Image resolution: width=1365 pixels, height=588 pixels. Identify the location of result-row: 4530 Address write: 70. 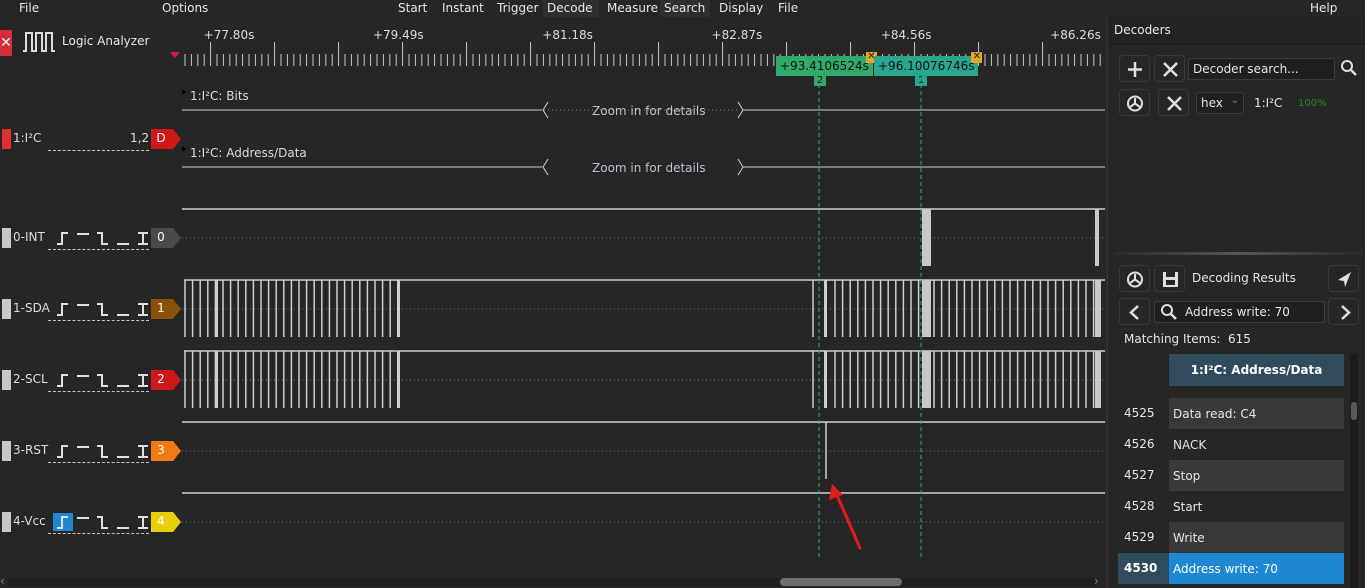
(1231, 568).